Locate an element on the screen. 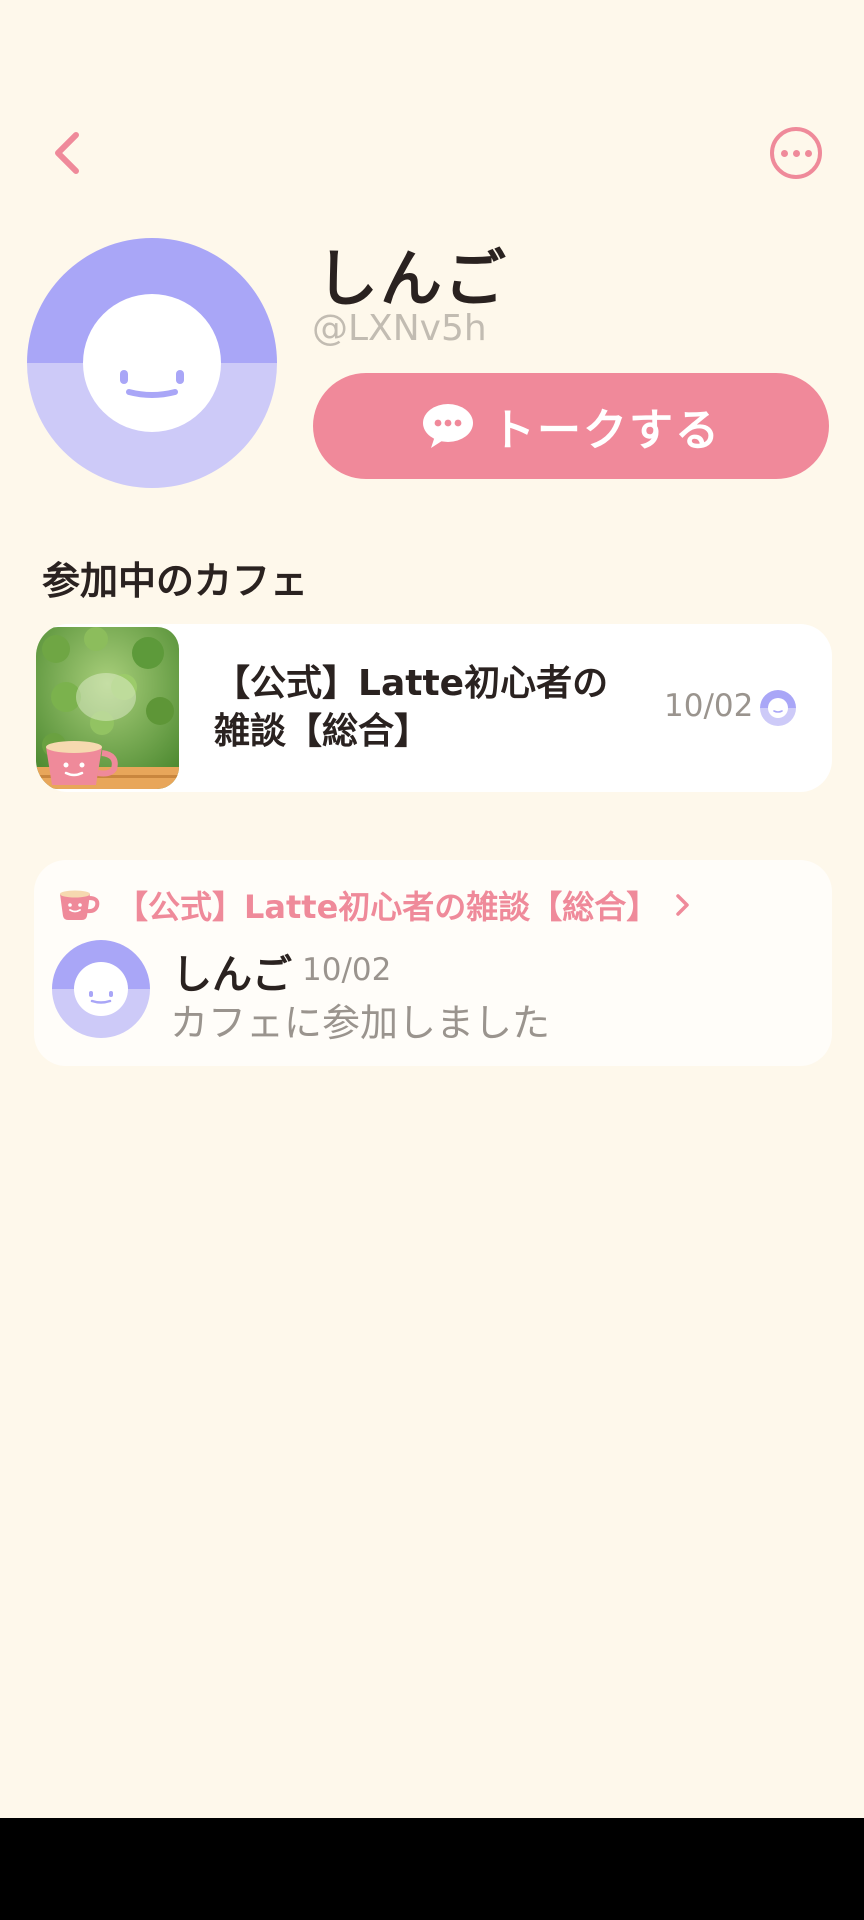 The width and height of the screenshot is (864, 1920). coffee-cup-icon is located at coordinates (80, 905).